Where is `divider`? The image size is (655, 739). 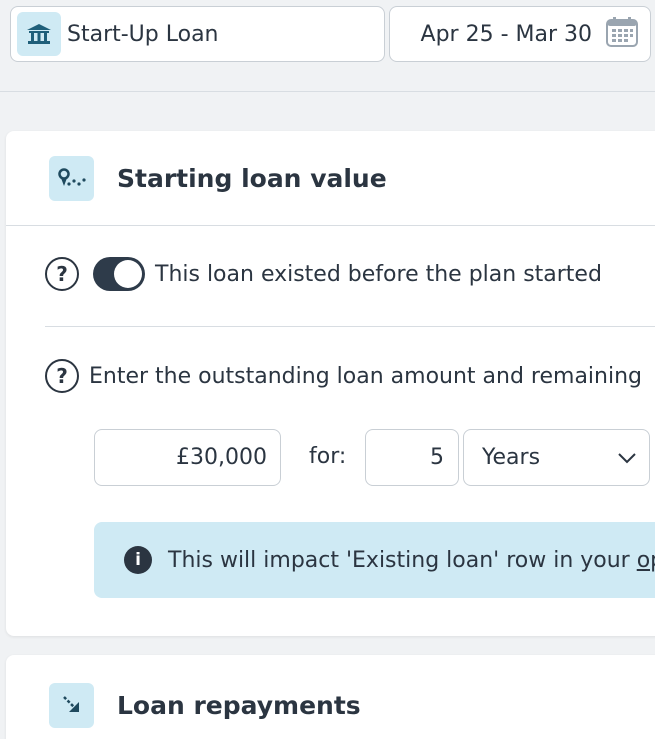 divider is located at coordinates (350, 326).